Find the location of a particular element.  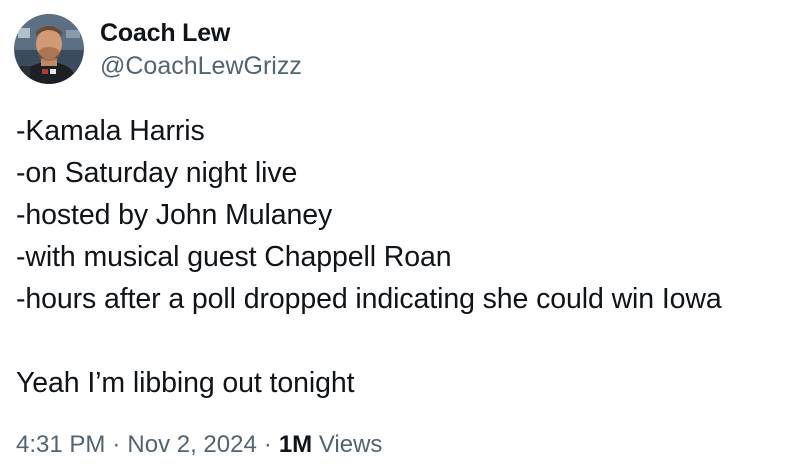

tweet-meta: 4:31 PM · Nov 2, 2024 · 1M Views is located at coordinates (199, 445).